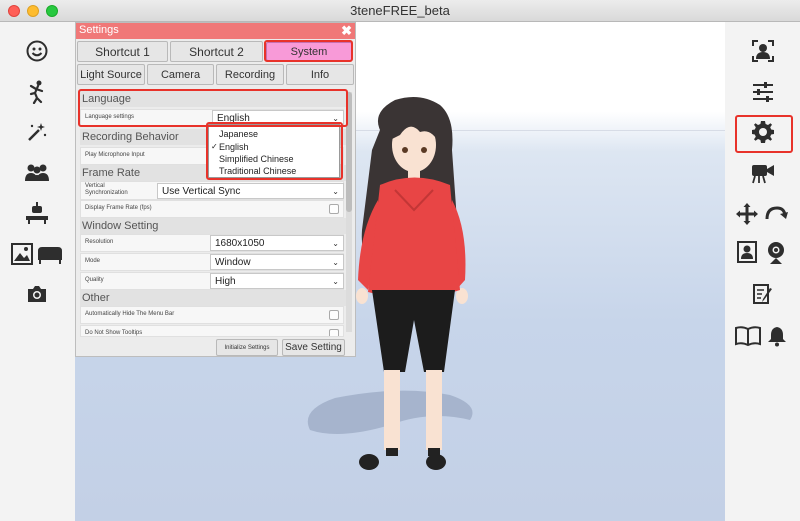 Image resolution: width=800 pixels, height=521 pixels. I want to click on language-option-traditional-chinese: Traditional Chinese, so click(274, 171).